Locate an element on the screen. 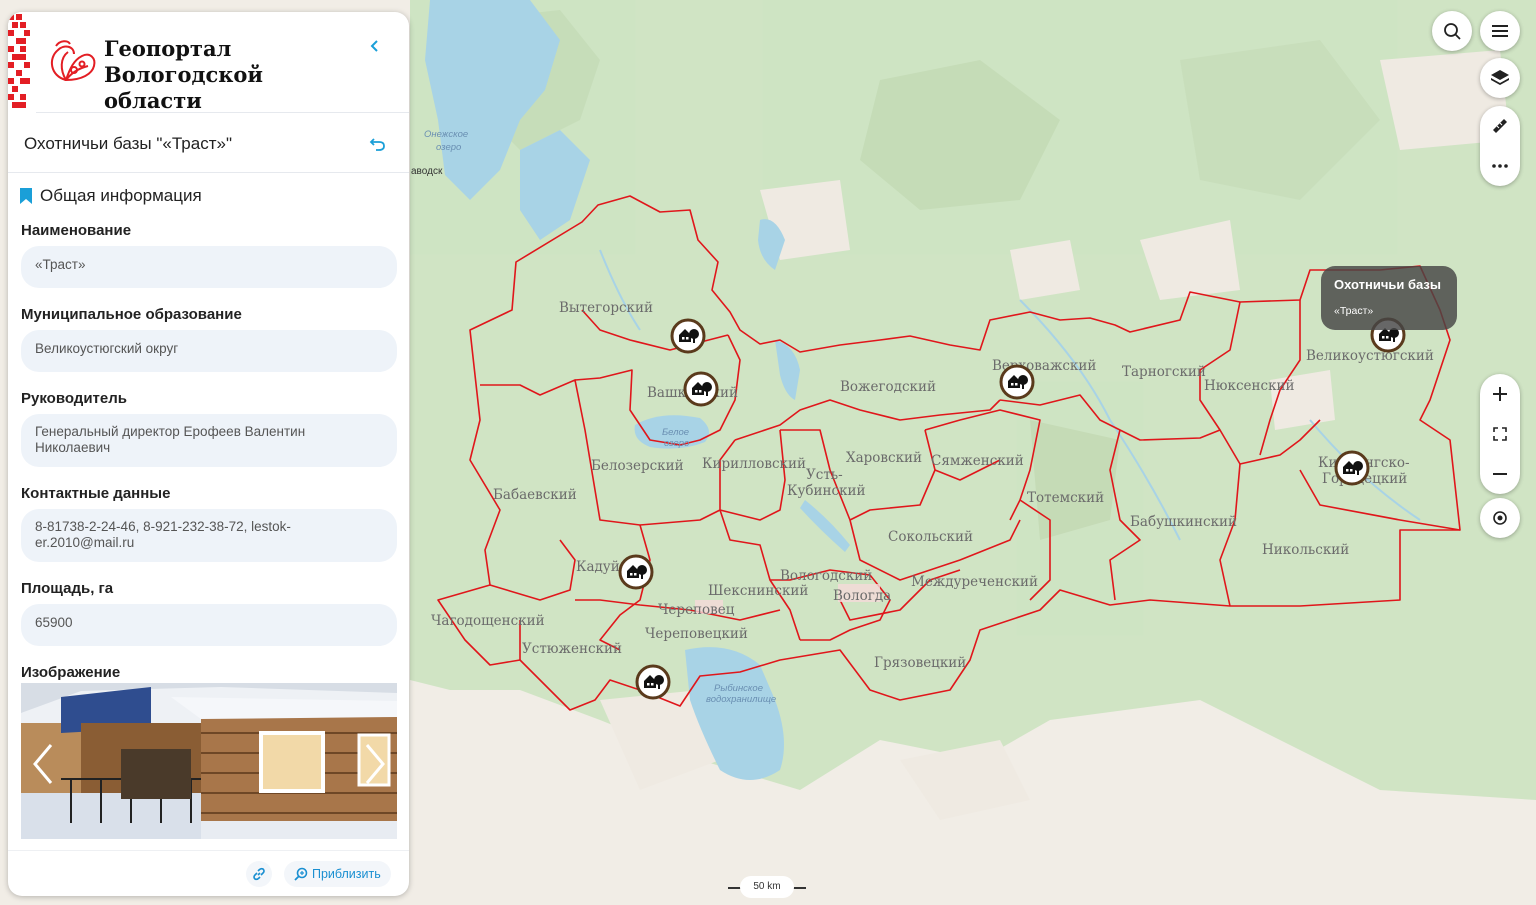  fullscreen-button is located at coordinates (1500, 434).